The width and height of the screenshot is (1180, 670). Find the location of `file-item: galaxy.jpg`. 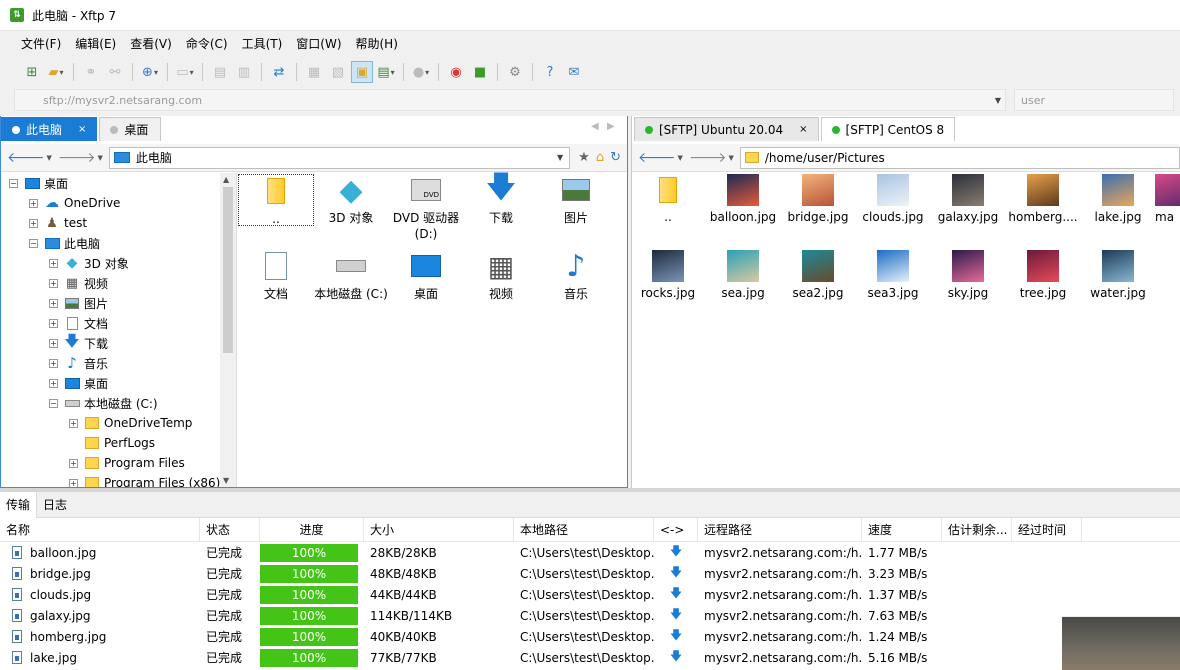

file-item: galaxy.jpg is located at coordinates (968, 199).